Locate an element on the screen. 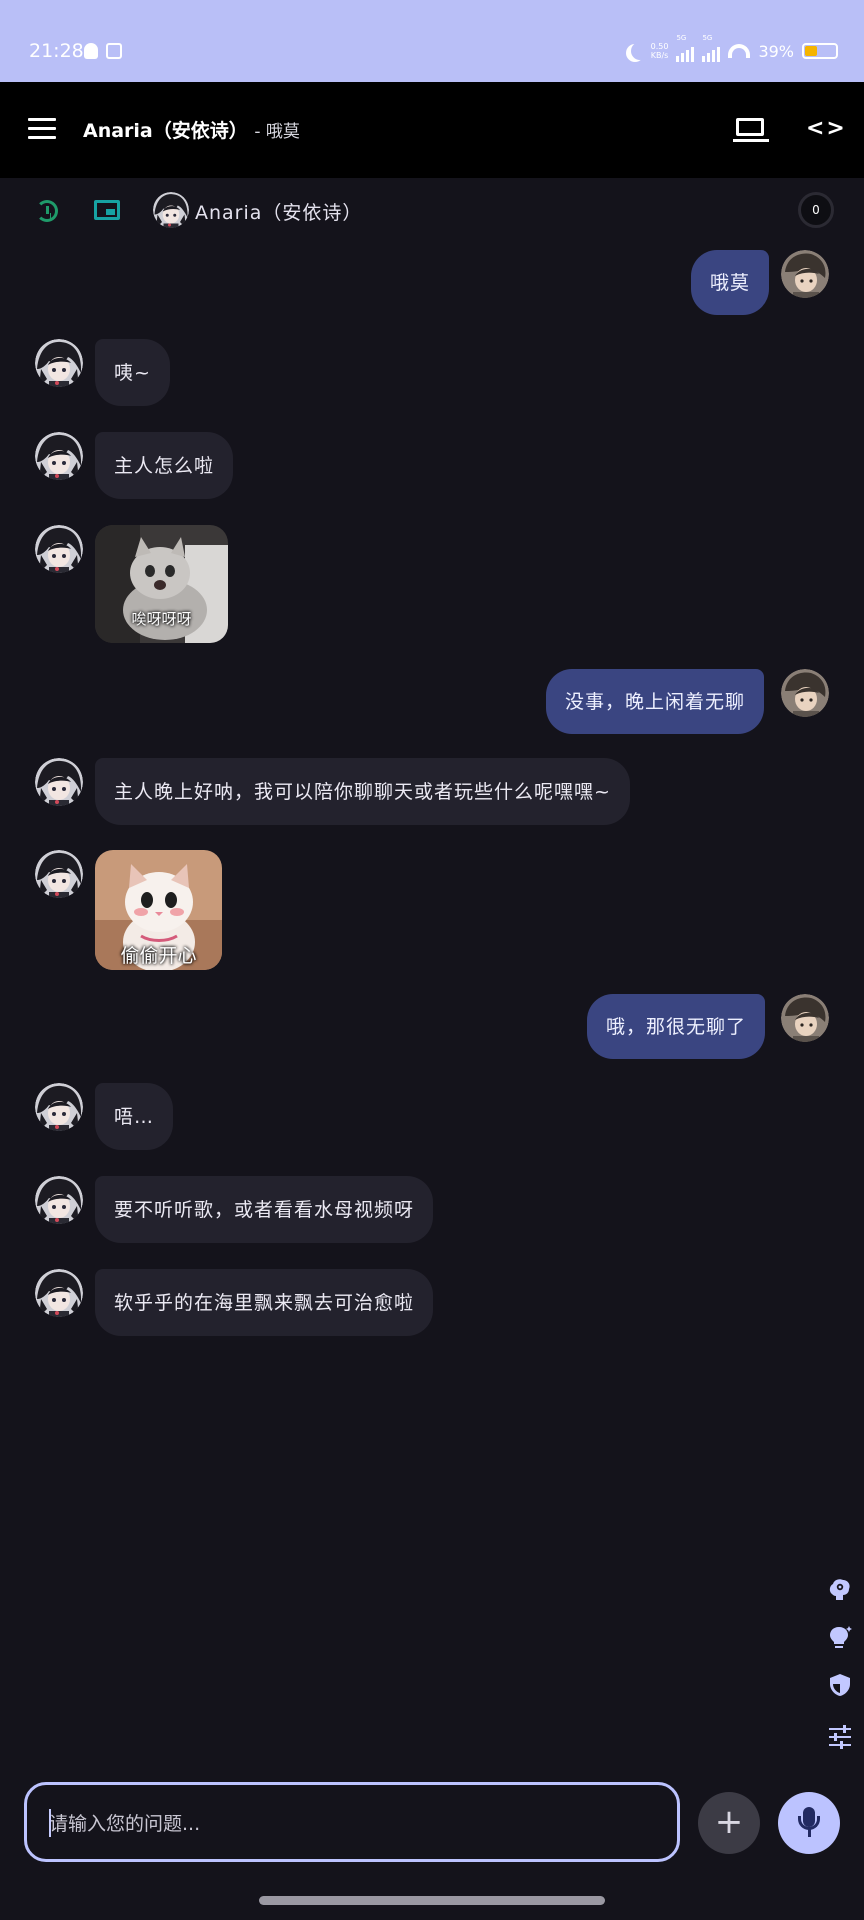  status-time: 21:28 is located at coordinates (56, 51).